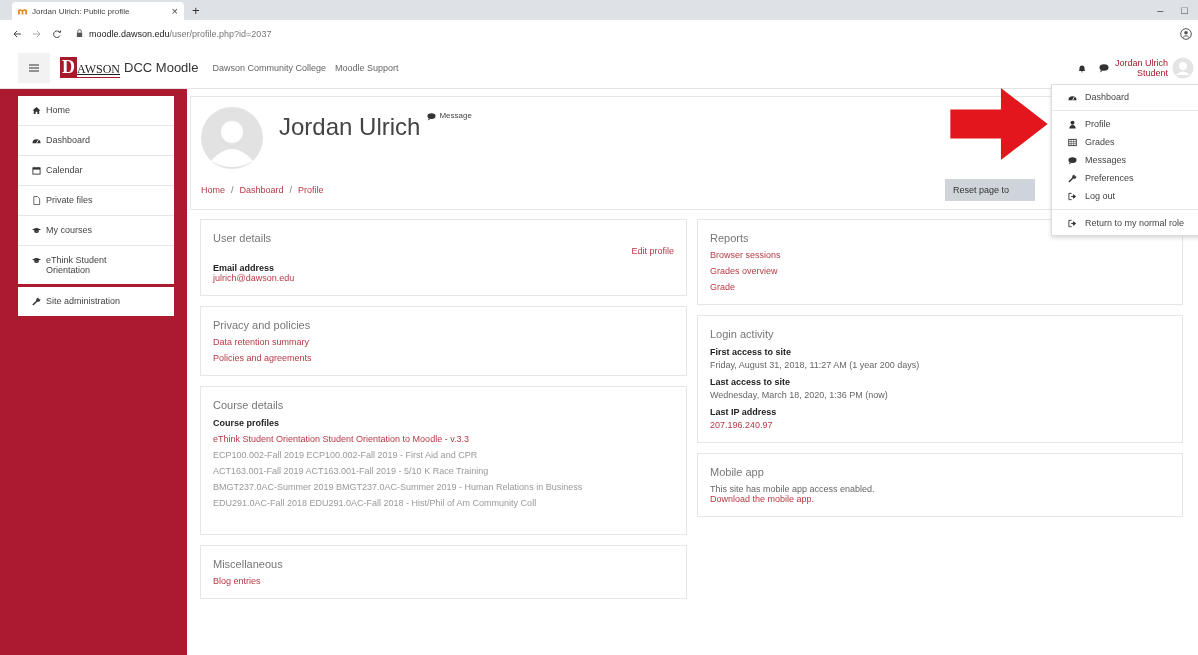 This screenshot has height=655, width=1198. Describe the element at coordinates (311, 190) in the screenshot. I see `breadcrumb-link: Profile` at that location.